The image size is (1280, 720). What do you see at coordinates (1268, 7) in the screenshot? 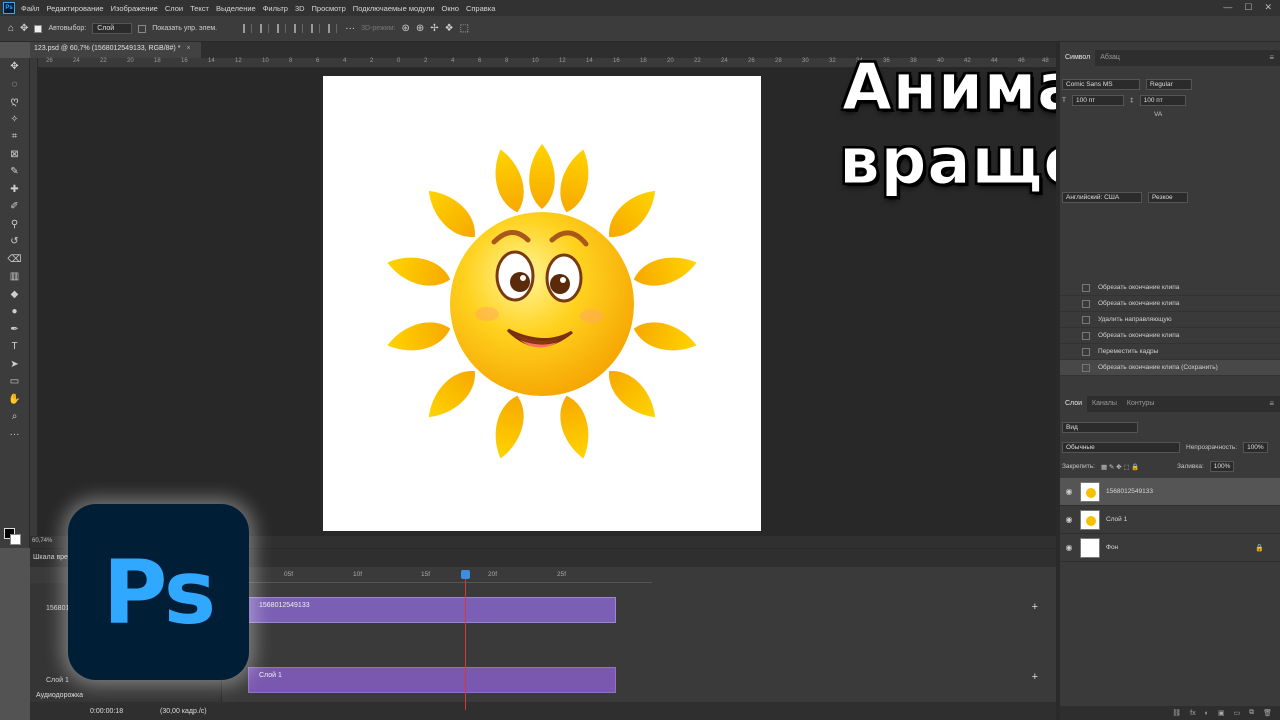
I see `close-window-icon: ✕` at bounding box center [1268, 7].